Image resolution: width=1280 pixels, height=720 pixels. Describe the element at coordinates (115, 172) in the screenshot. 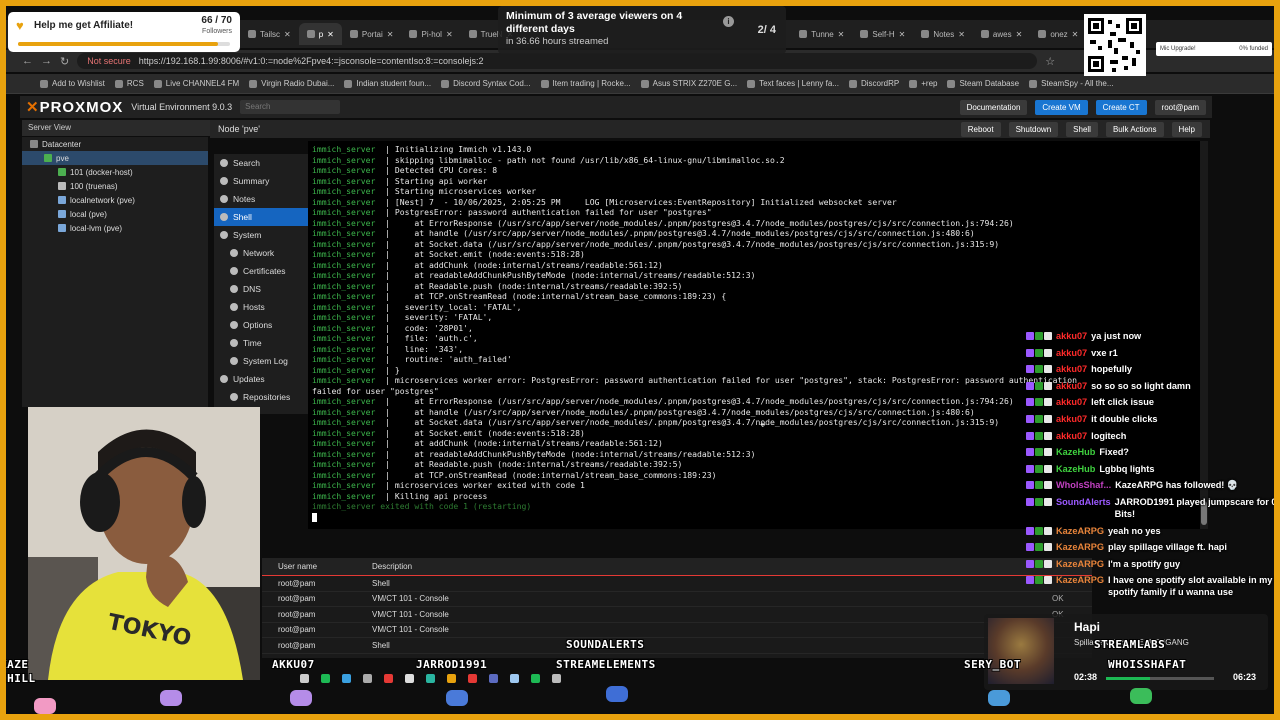

I see `tree-item: 101 (docker-host)` at that location.